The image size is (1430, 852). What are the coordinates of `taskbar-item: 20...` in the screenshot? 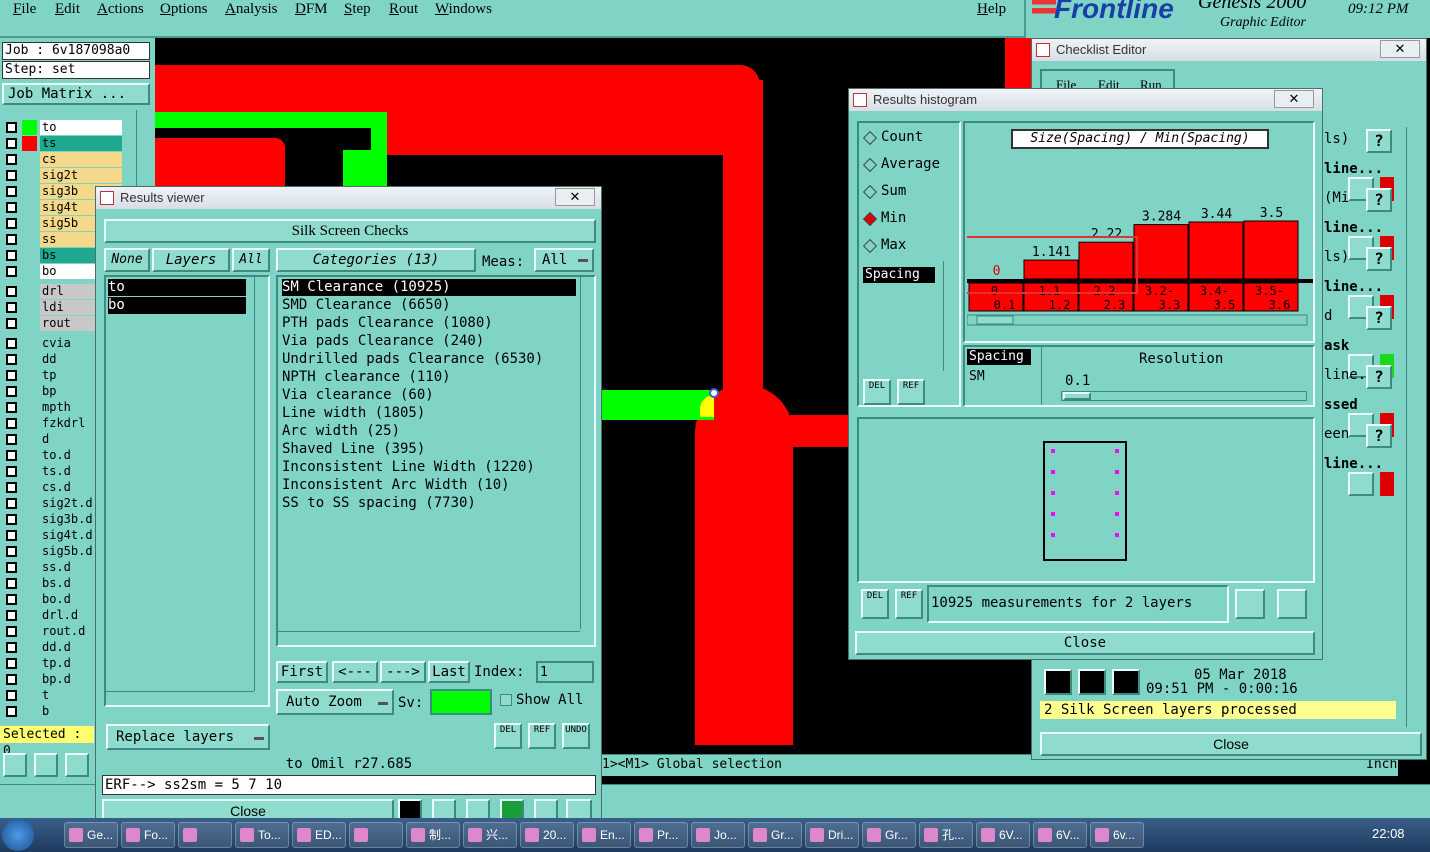 It's located at (547, 835).